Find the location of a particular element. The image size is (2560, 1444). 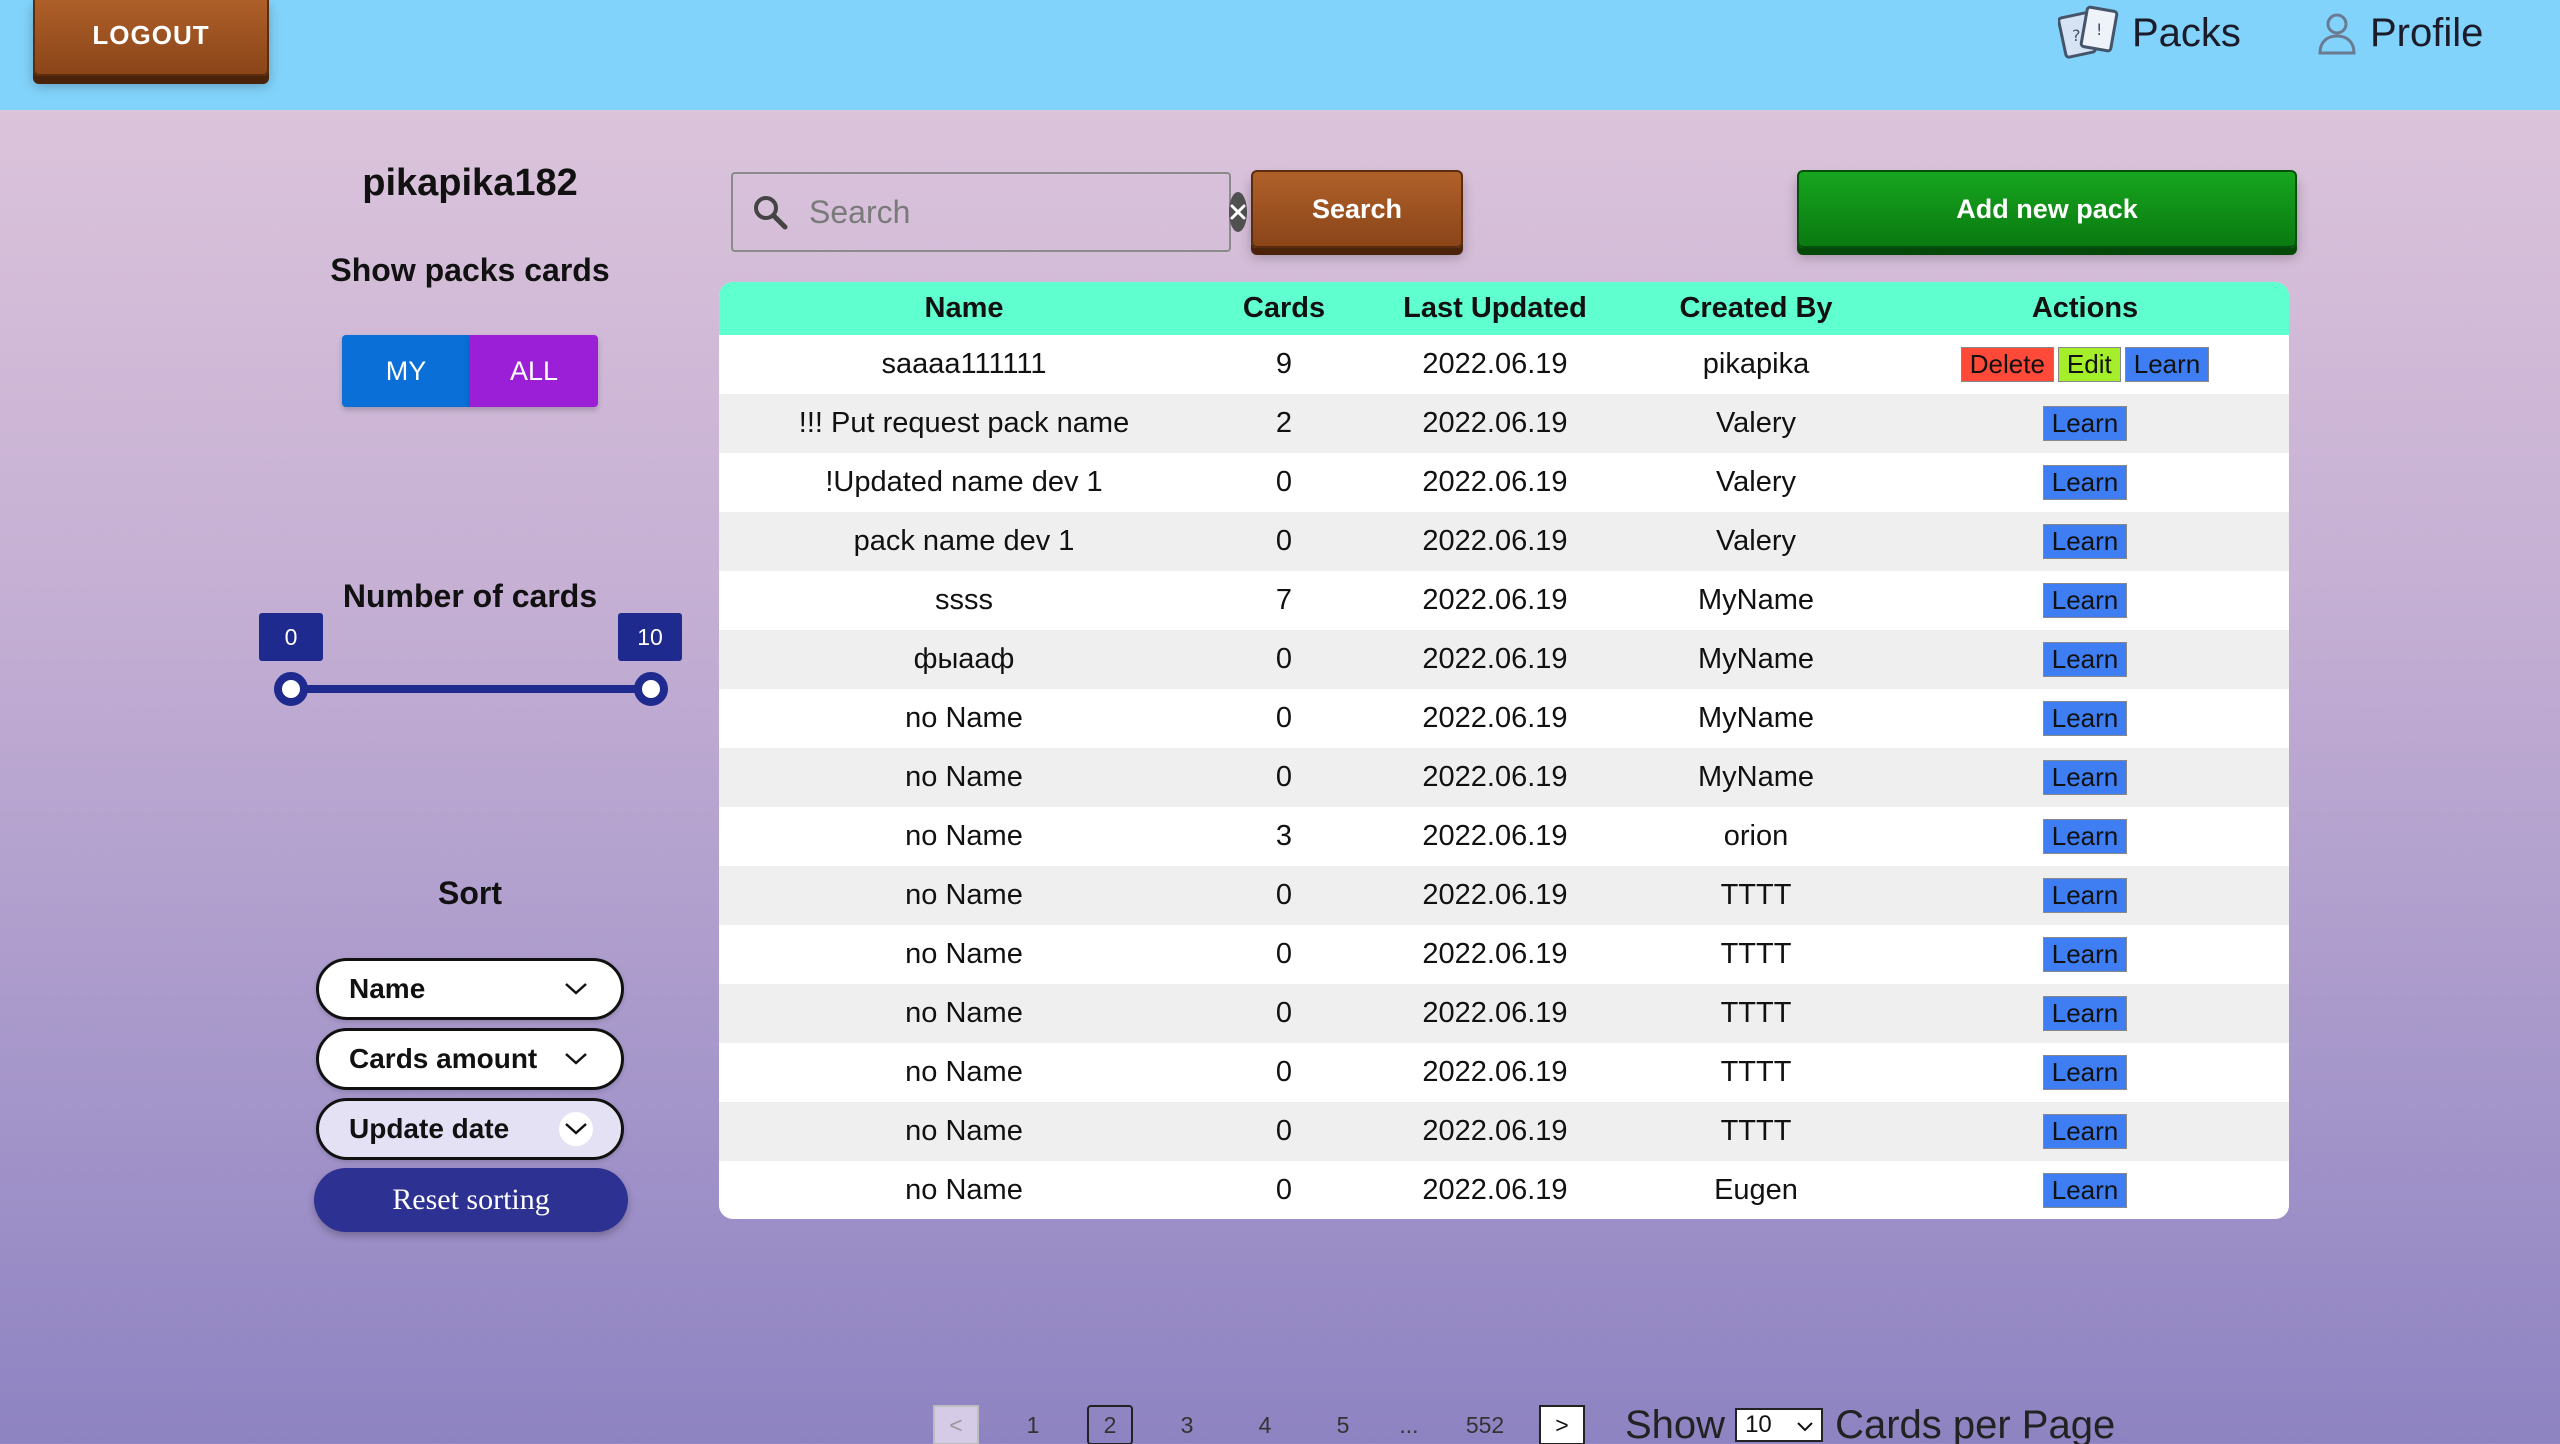

cards-range-slider-track is located at coordinates (471, 689).